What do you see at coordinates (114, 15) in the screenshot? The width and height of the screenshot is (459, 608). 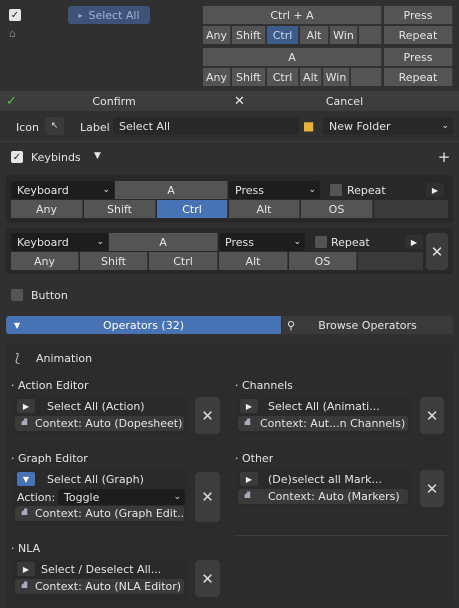 I see `select-all-label: Select All` at bounding box center [114, 15].